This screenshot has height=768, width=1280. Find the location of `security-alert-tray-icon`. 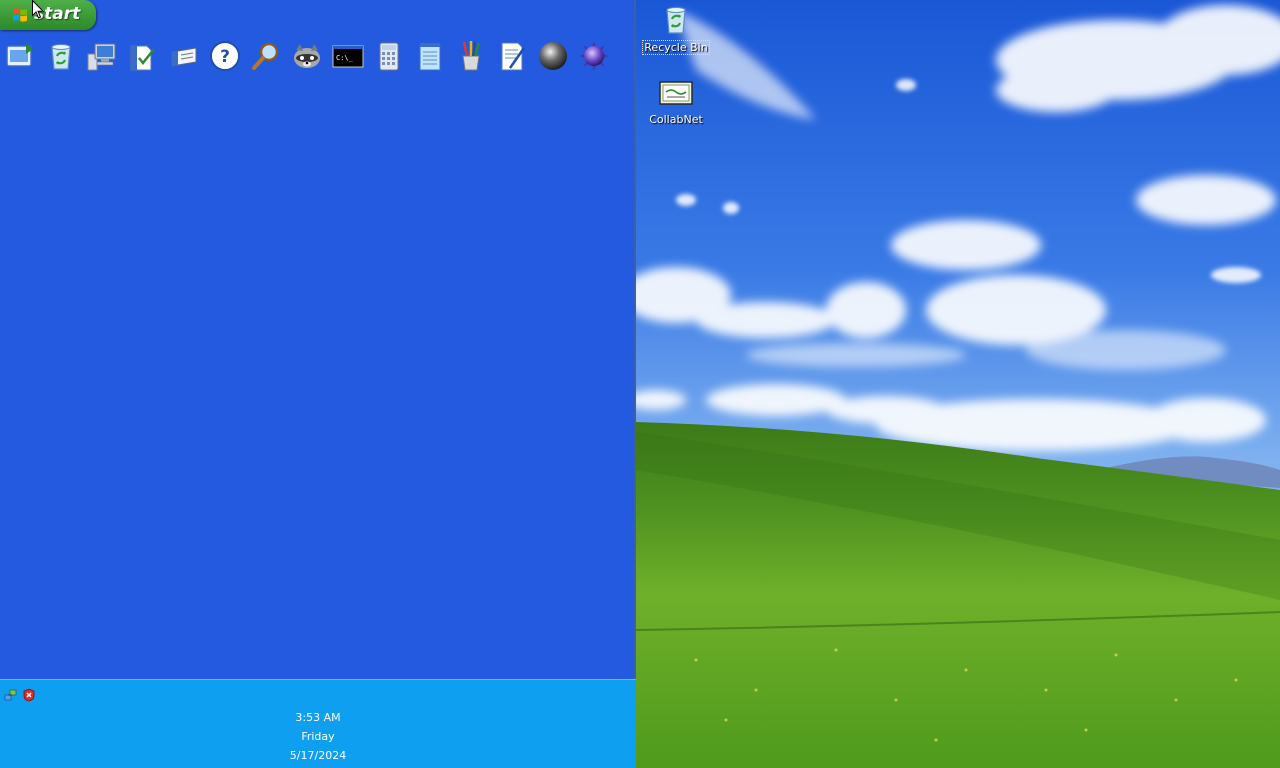

security-alert-tray-icon is located at coordinates (29, 695).